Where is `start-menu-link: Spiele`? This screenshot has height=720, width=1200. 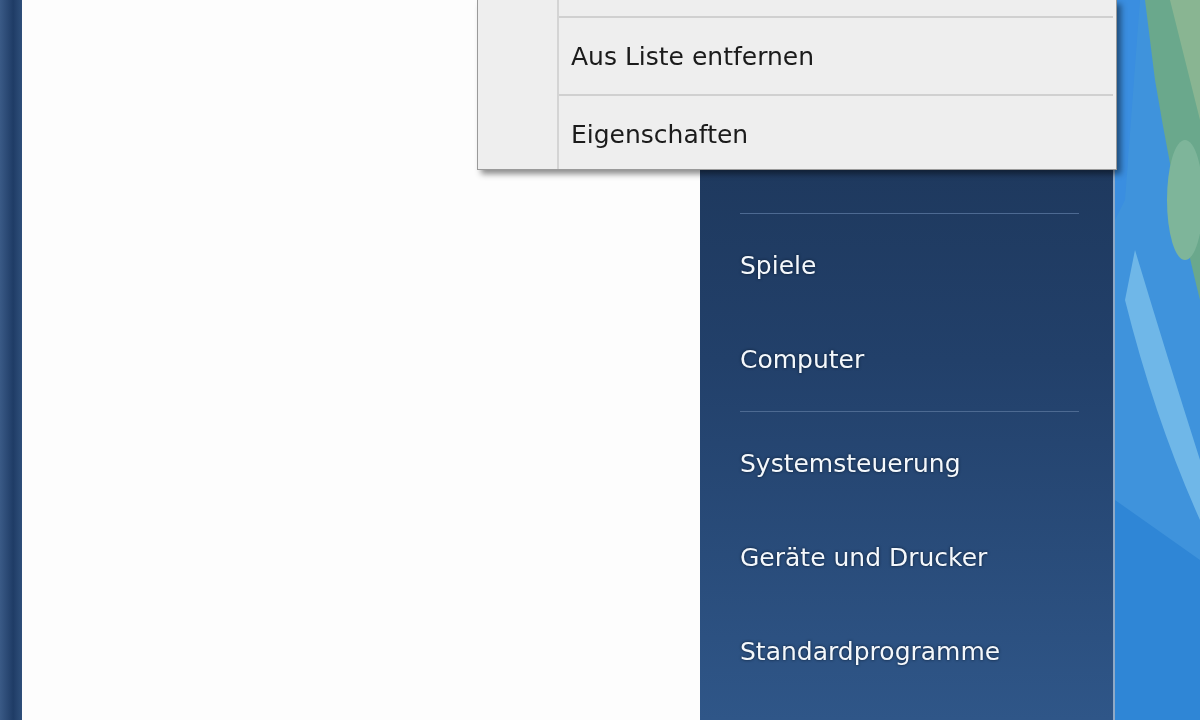 start-menu-link: Spiele is located at coordinates (909, 265).